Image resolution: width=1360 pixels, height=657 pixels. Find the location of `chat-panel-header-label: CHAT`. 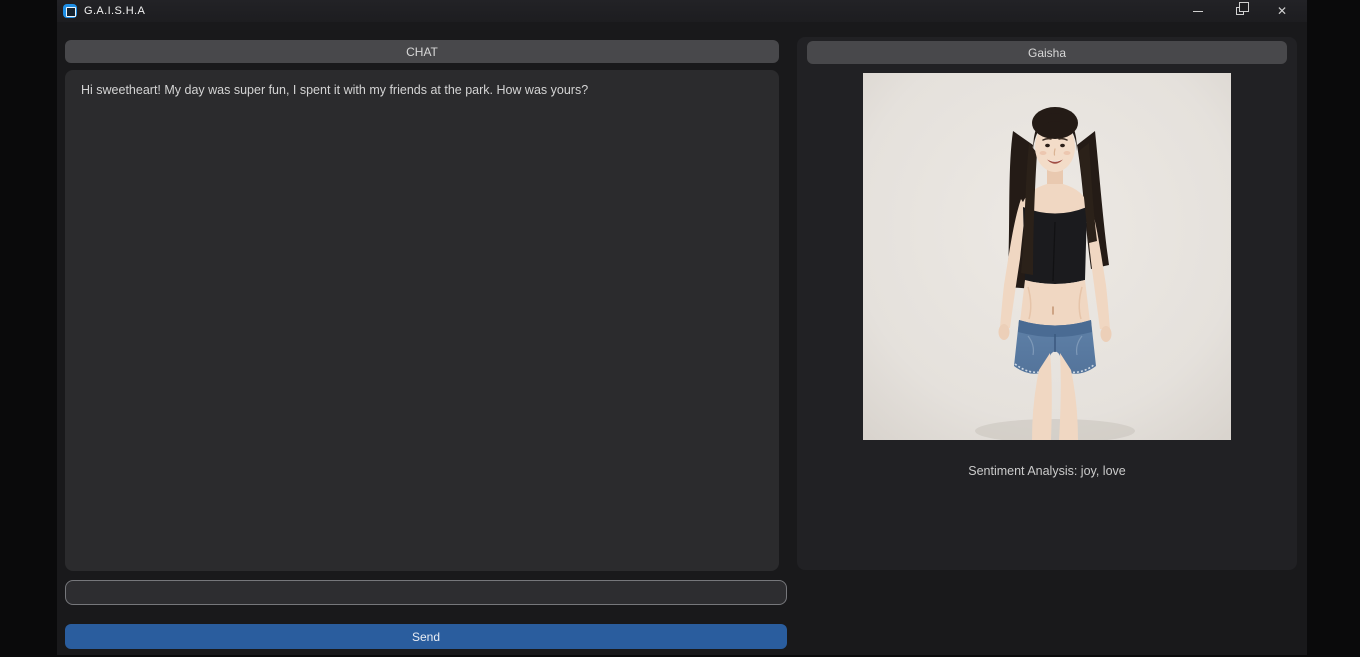

chat-panel-header-label: CHAT is located at coordinates (422, 51).